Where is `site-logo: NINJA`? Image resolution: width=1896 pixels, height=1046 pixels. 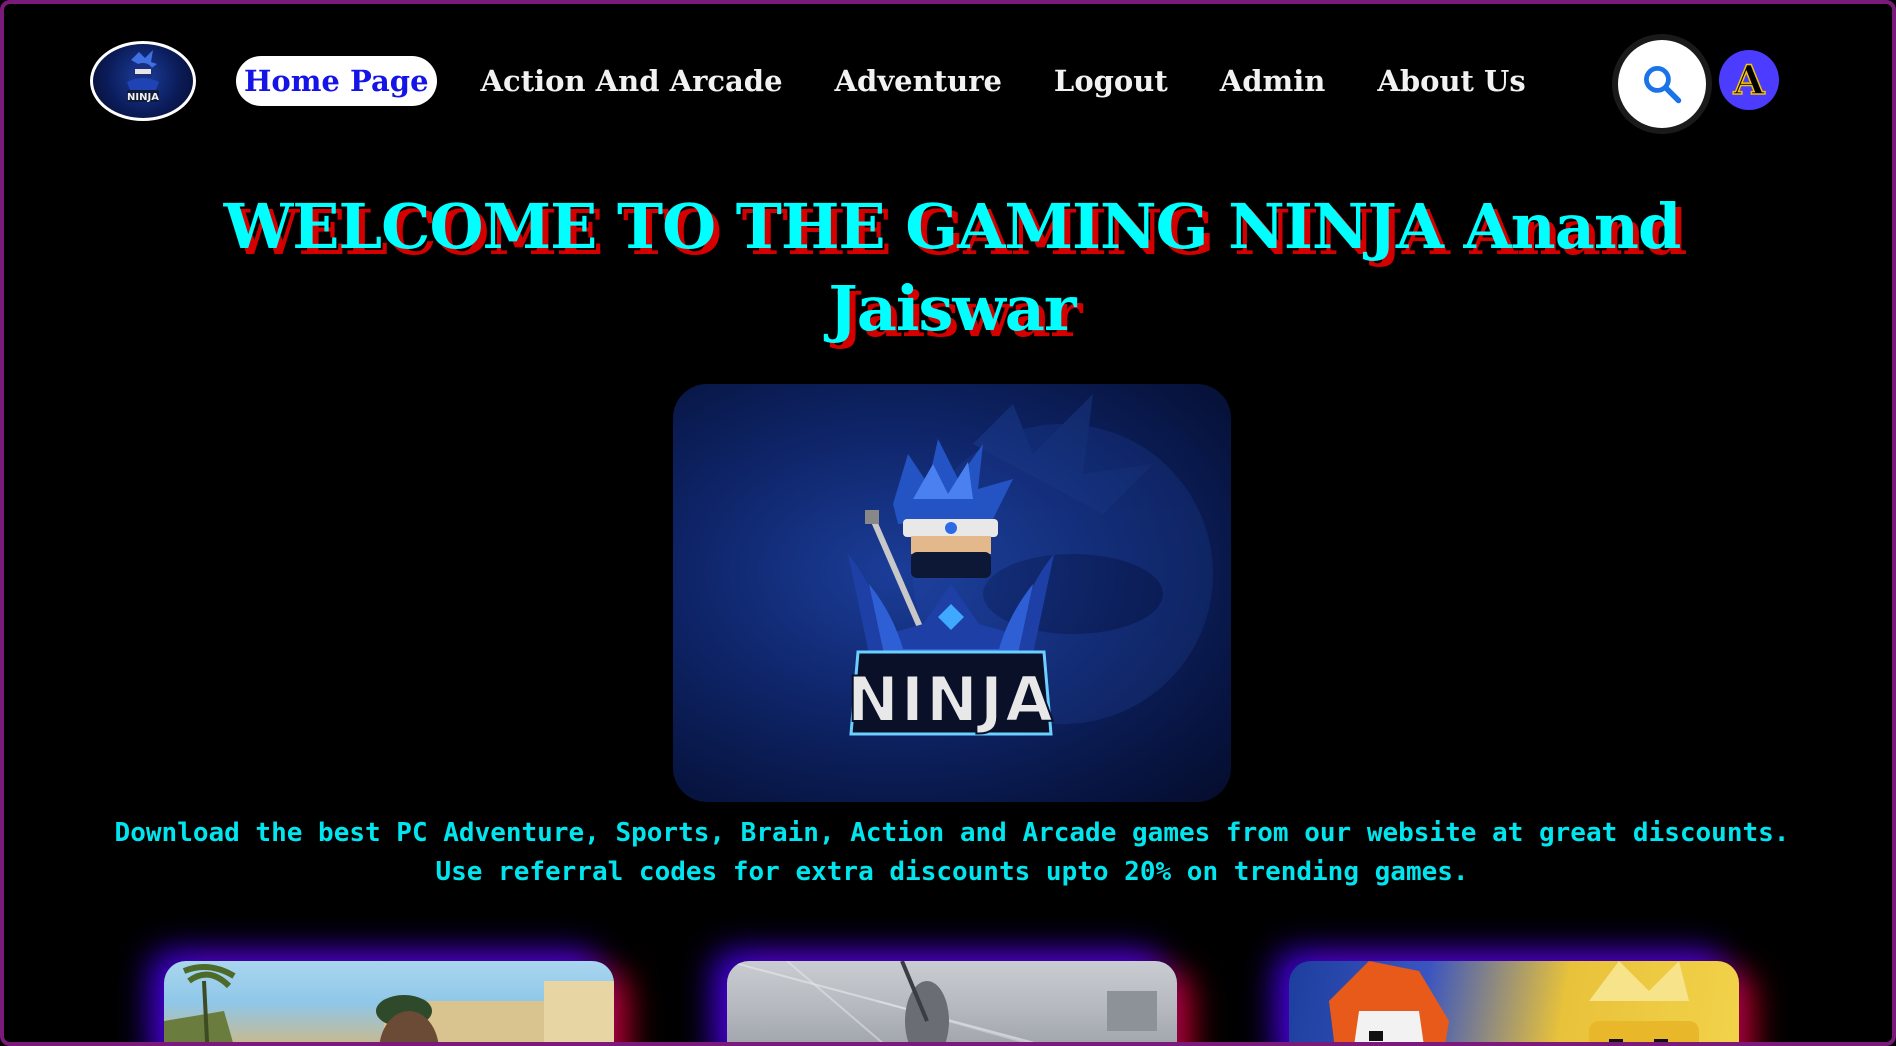 site-logo: NINJA is located at coordinates (143, 81).